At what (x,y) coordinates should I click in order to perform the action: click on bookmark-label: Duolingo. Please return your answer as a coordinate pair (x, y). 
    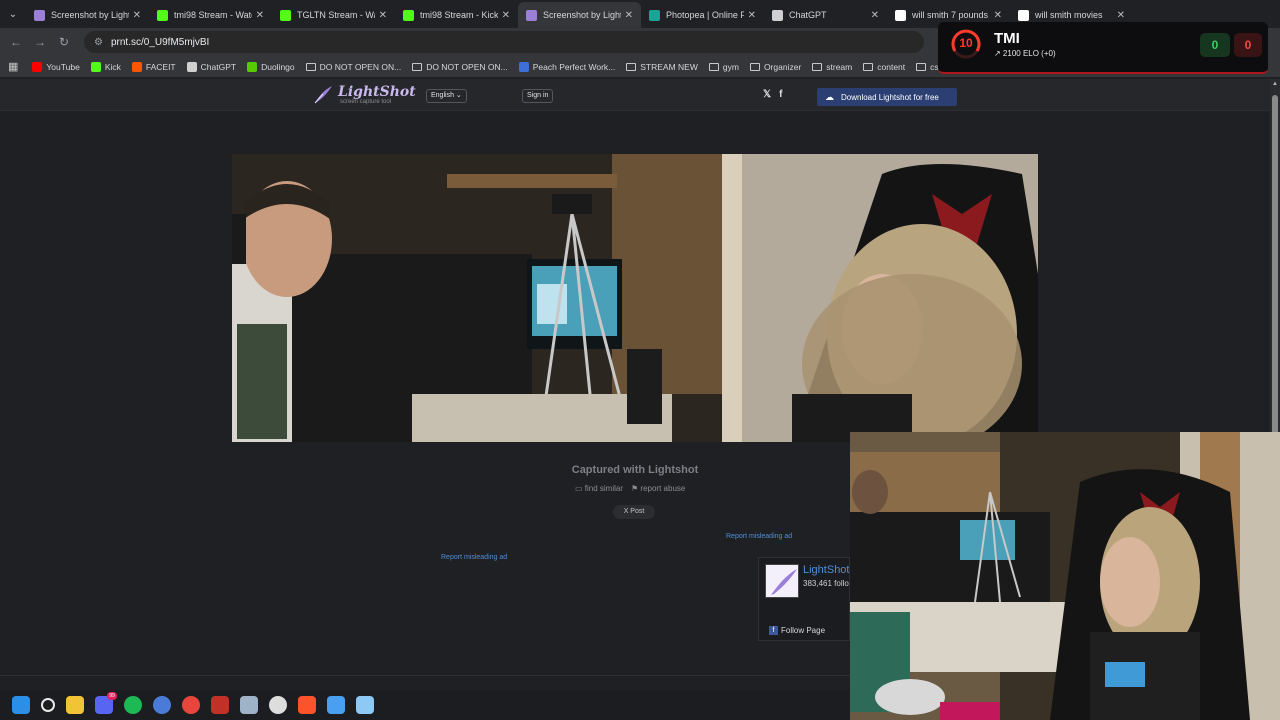
    Looking at the image, I should click on (278, 66).